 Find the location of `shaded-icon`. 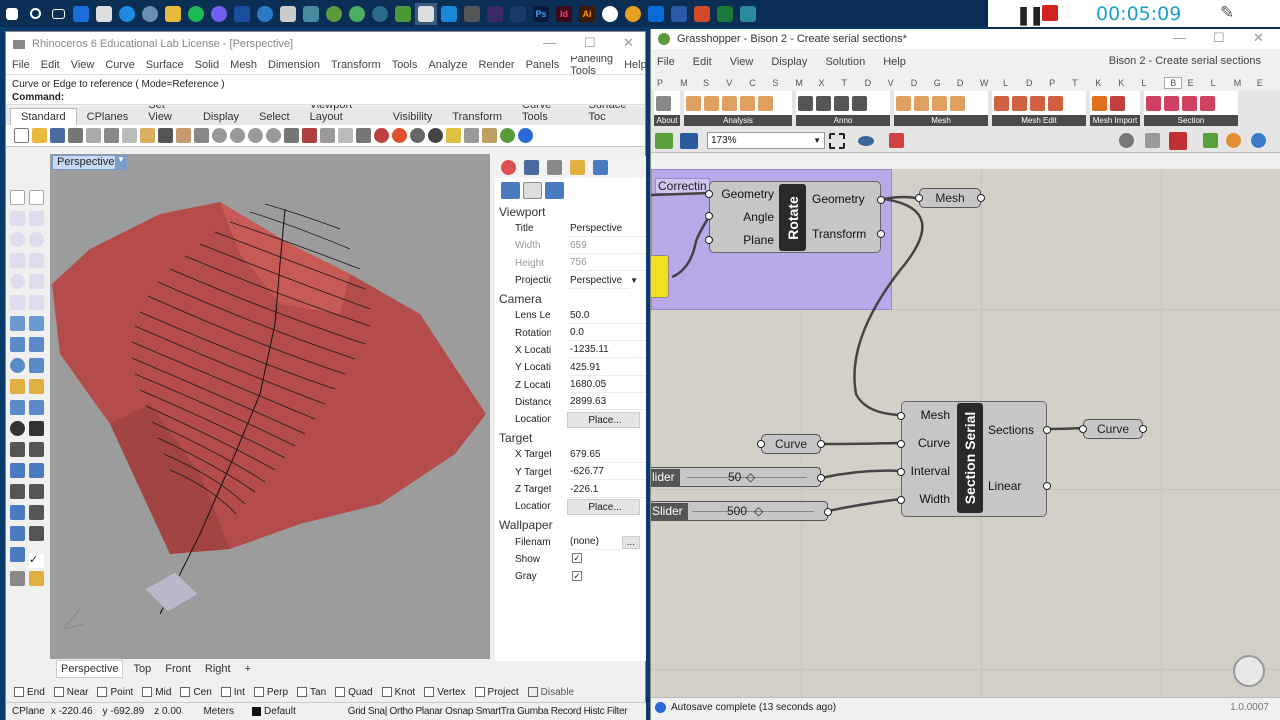

shaded-icon is located at coordinates (417, 135).